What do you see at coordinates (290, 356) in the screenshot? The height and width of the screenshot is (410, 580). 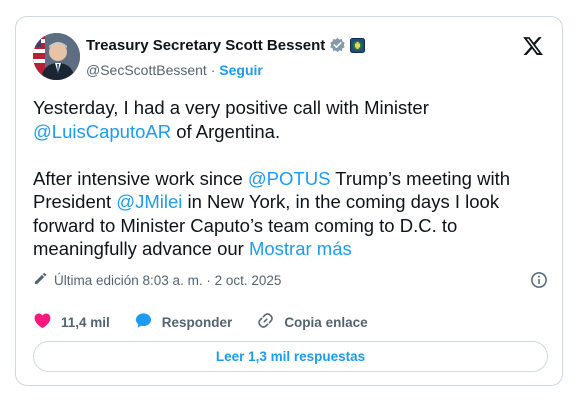 I see `read-replies-button: Leer 1,3 mil respuestas` at bounding box center [290, 356].